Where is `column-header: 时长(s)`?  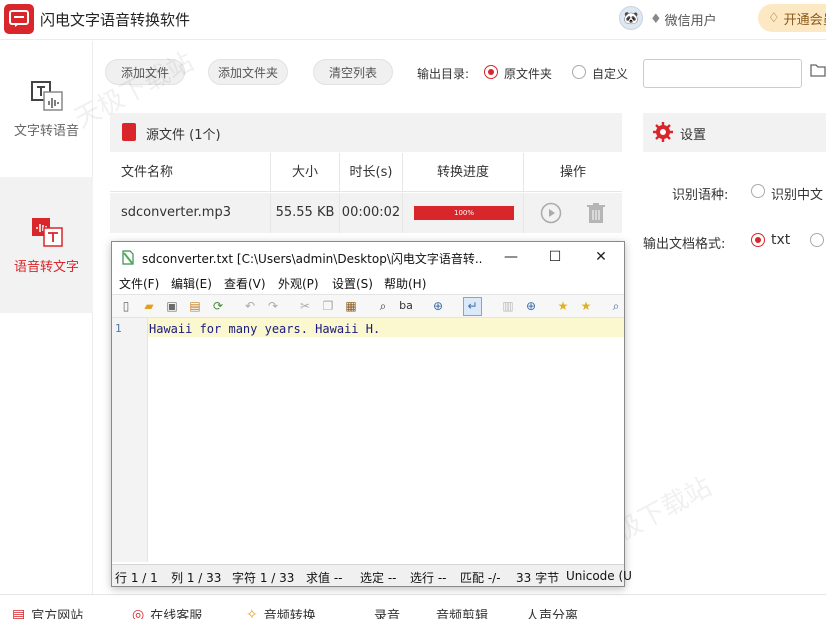 column-header: 时长(s) is located at coordinates (371, 172).